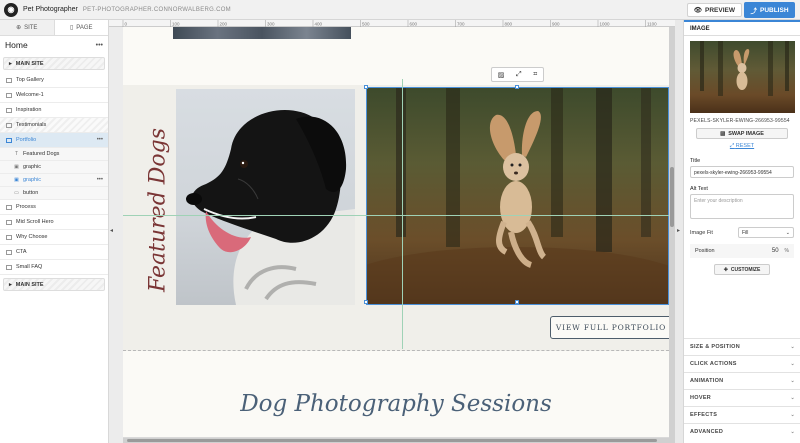 The image size is (800, 443). I want to click on reset-link: ⤢ RESET, so click(742, 146).